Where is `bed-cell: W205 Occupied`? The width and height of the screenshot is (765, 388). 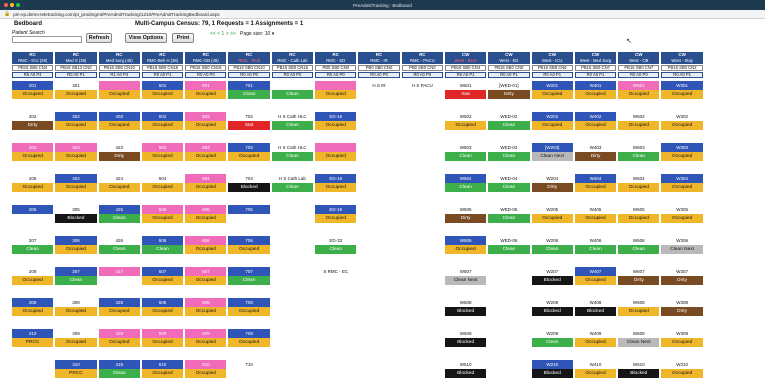
bed-cell: W205 Occupied is located at coordinates (552, 219).